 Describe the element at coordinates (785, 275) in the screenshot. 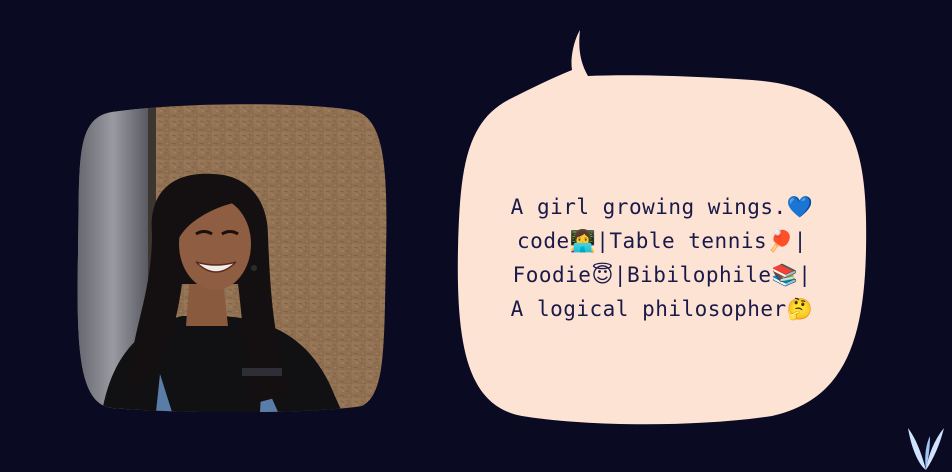

I see `books-icon: 📚` at that location.